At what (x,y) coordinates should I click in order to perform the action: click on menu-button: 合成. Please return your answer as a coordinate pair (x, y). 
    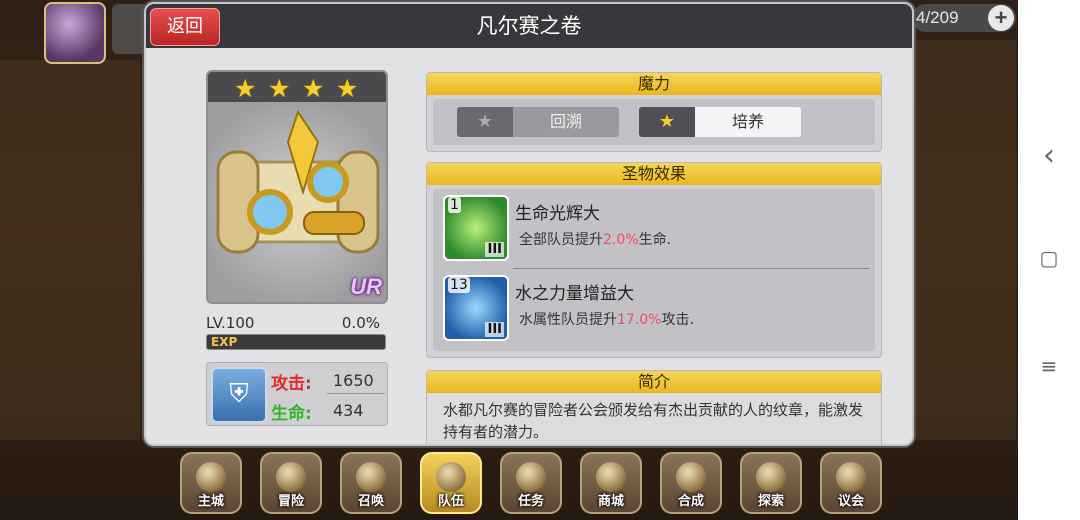
    Looking at the image, I should click on (691, 483).